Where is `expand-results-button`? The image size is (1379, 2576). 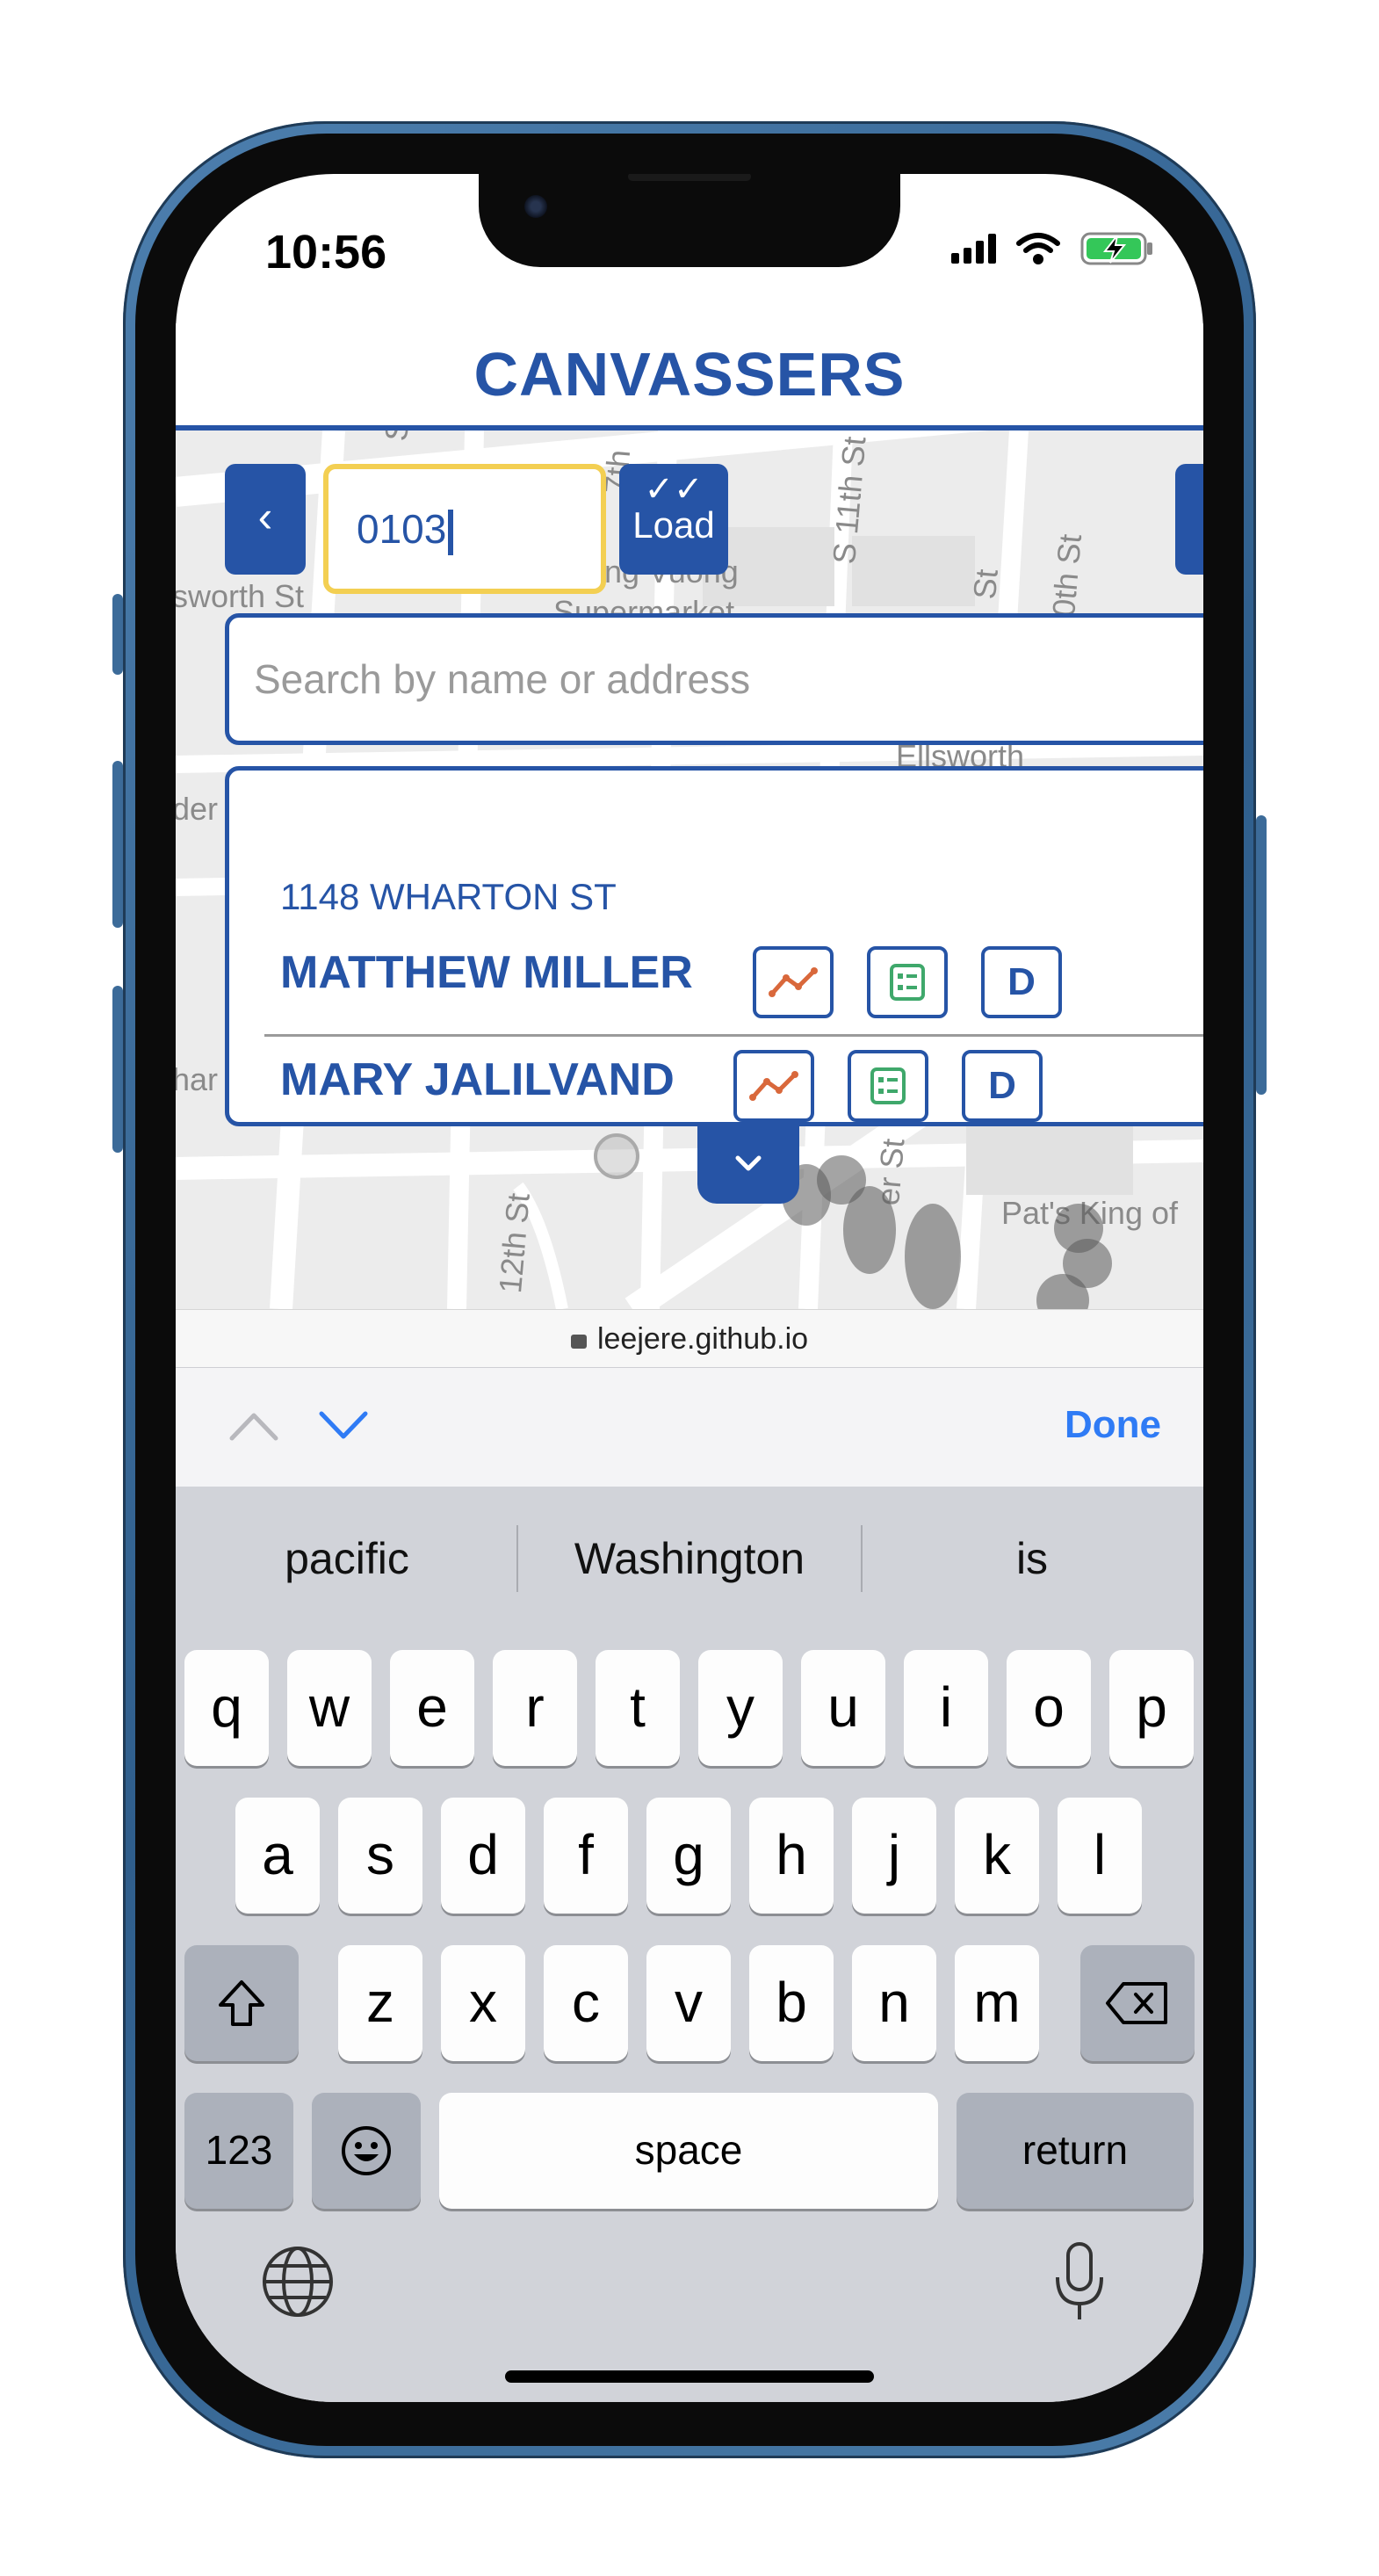 expand-results-button is located at coordinates (748, 1164).